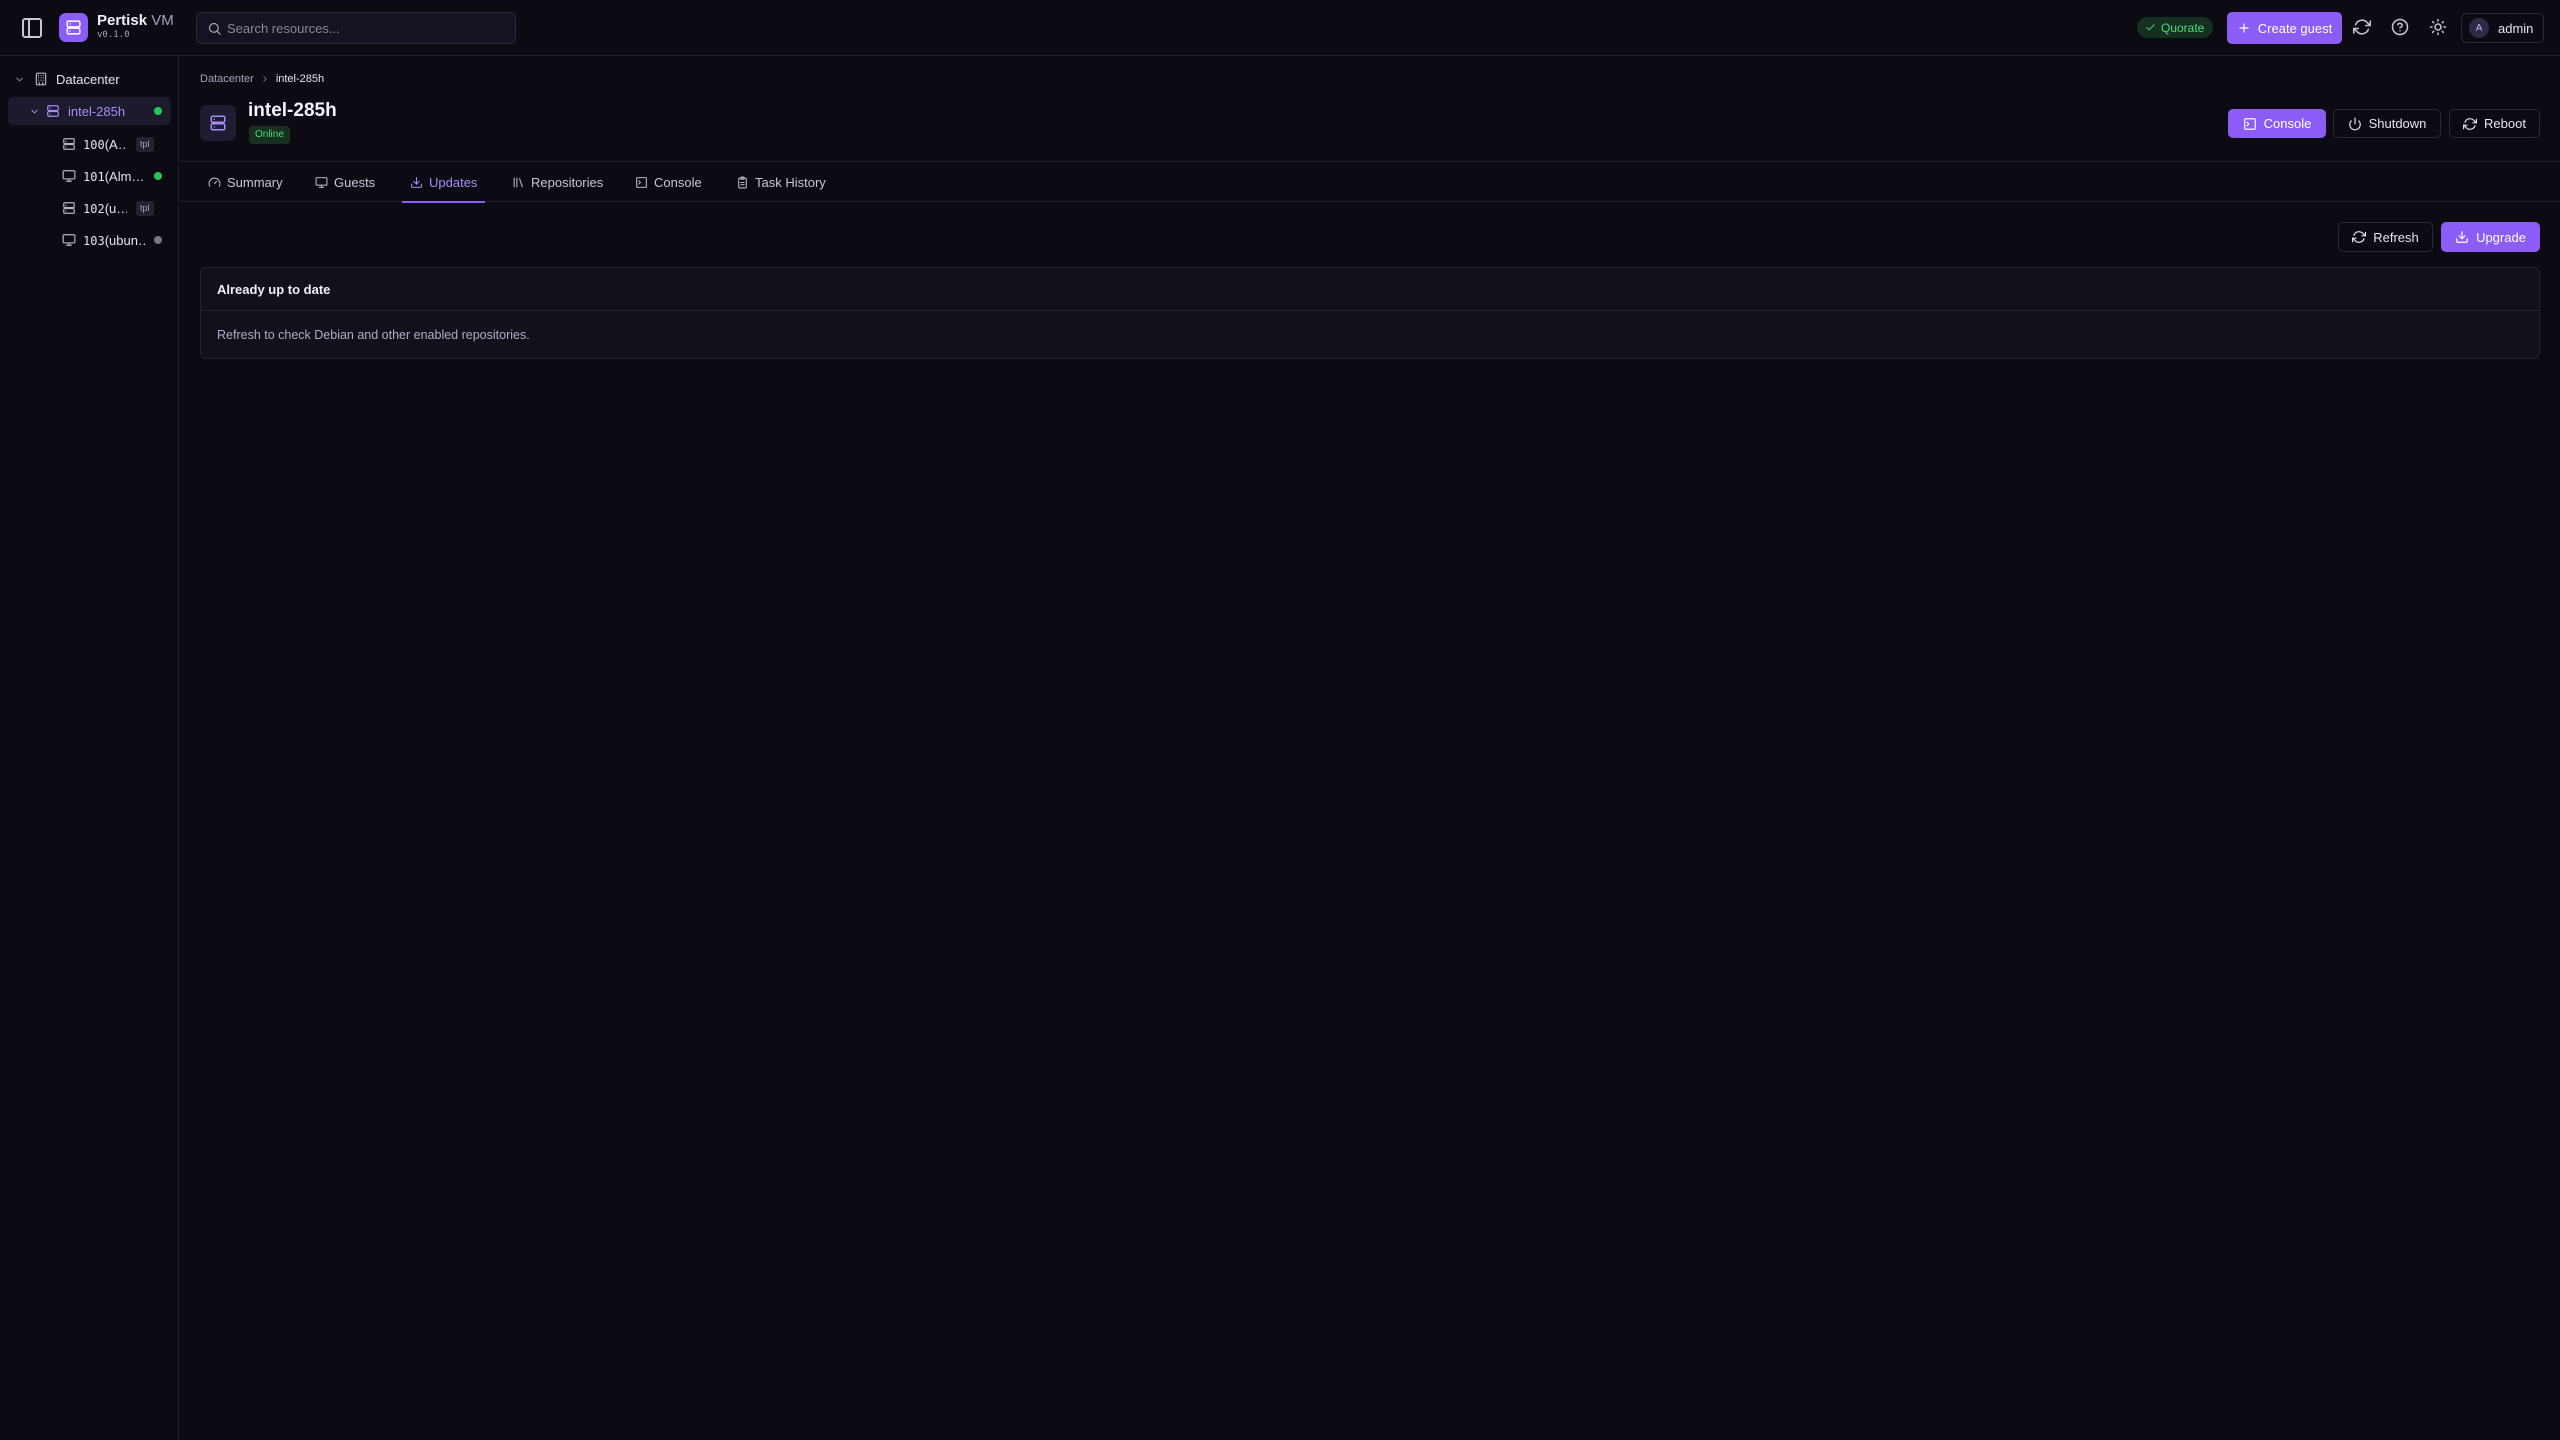  Describe the element at coordinates (300, 79) in the screenshot. I see `breadcrumb-current: intel-285h` at that location.